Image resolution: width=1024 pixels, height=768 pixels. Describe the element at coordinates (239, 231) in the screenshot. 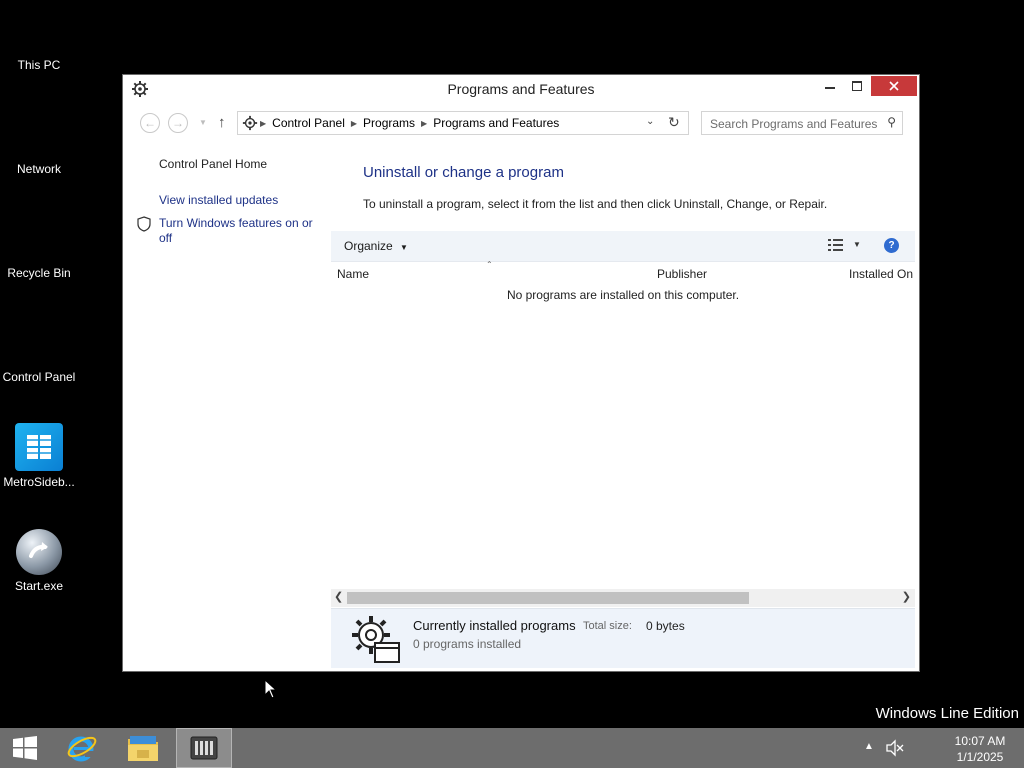

I see `windows-features-link: Turn Windows features on or off` at that location.